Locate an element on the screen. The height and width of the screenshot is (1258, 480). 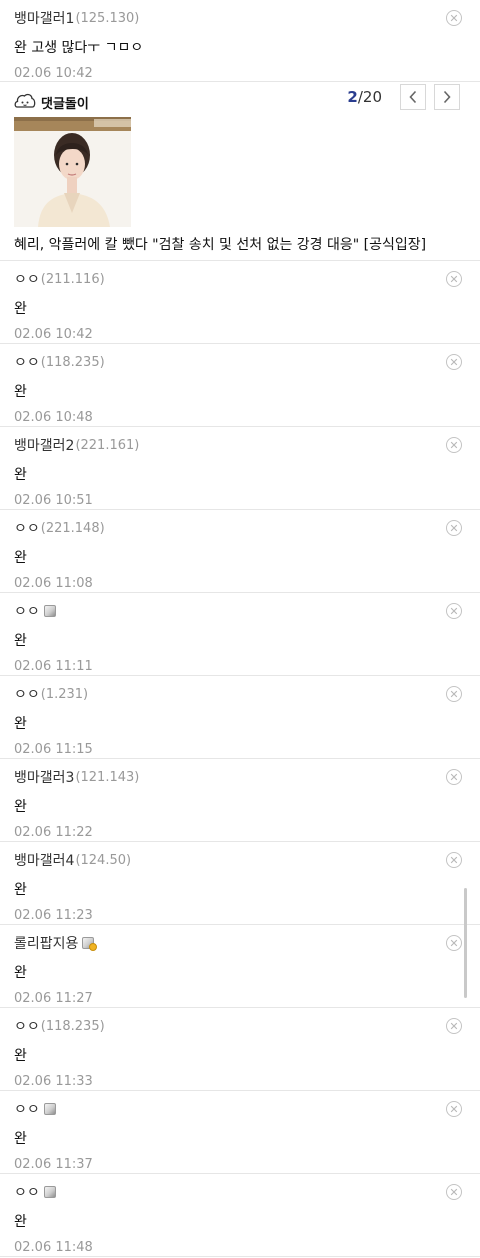
chevron-right-icon is located at coordinates (447, 97).